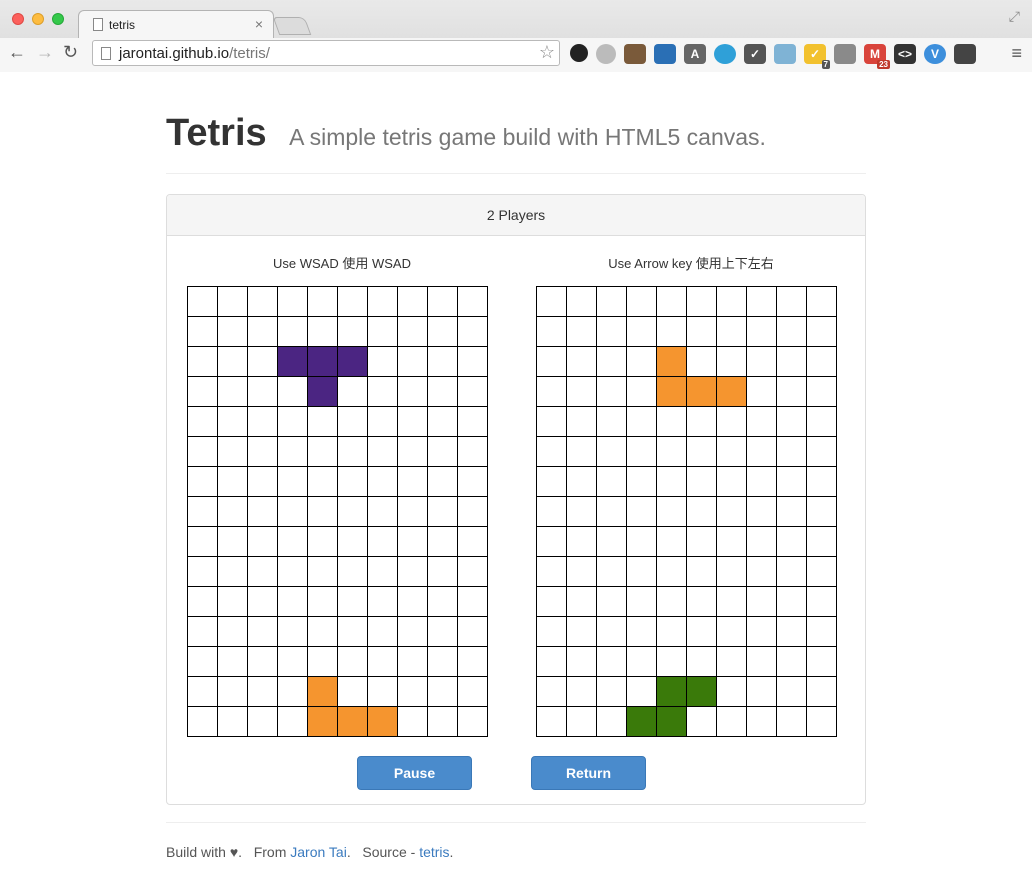 The height and width of the screenshot is (869, 1032). I want to click on extension-screenshot-icon, so click(665, 54).